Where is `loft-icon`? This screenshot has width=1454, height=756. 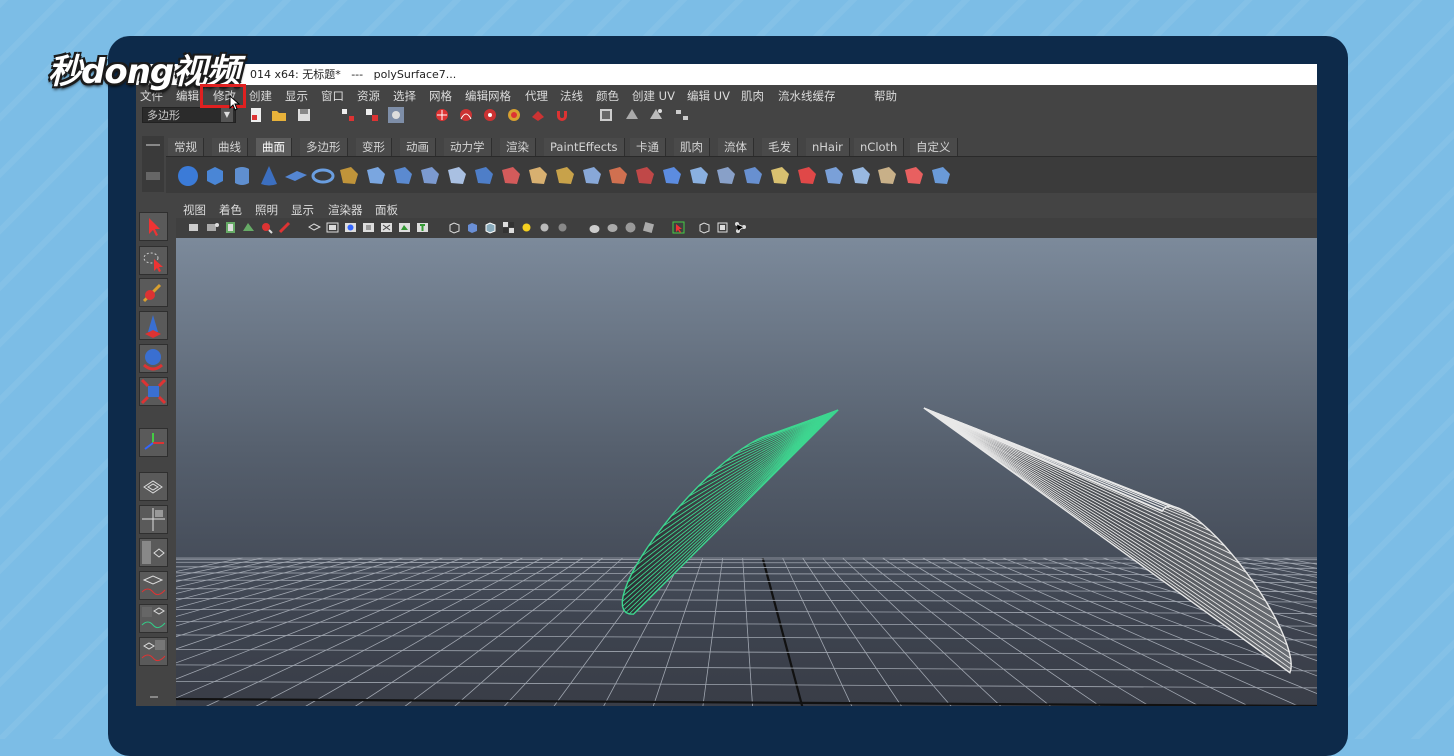 loft-icon is located at coordinates (376, 176).